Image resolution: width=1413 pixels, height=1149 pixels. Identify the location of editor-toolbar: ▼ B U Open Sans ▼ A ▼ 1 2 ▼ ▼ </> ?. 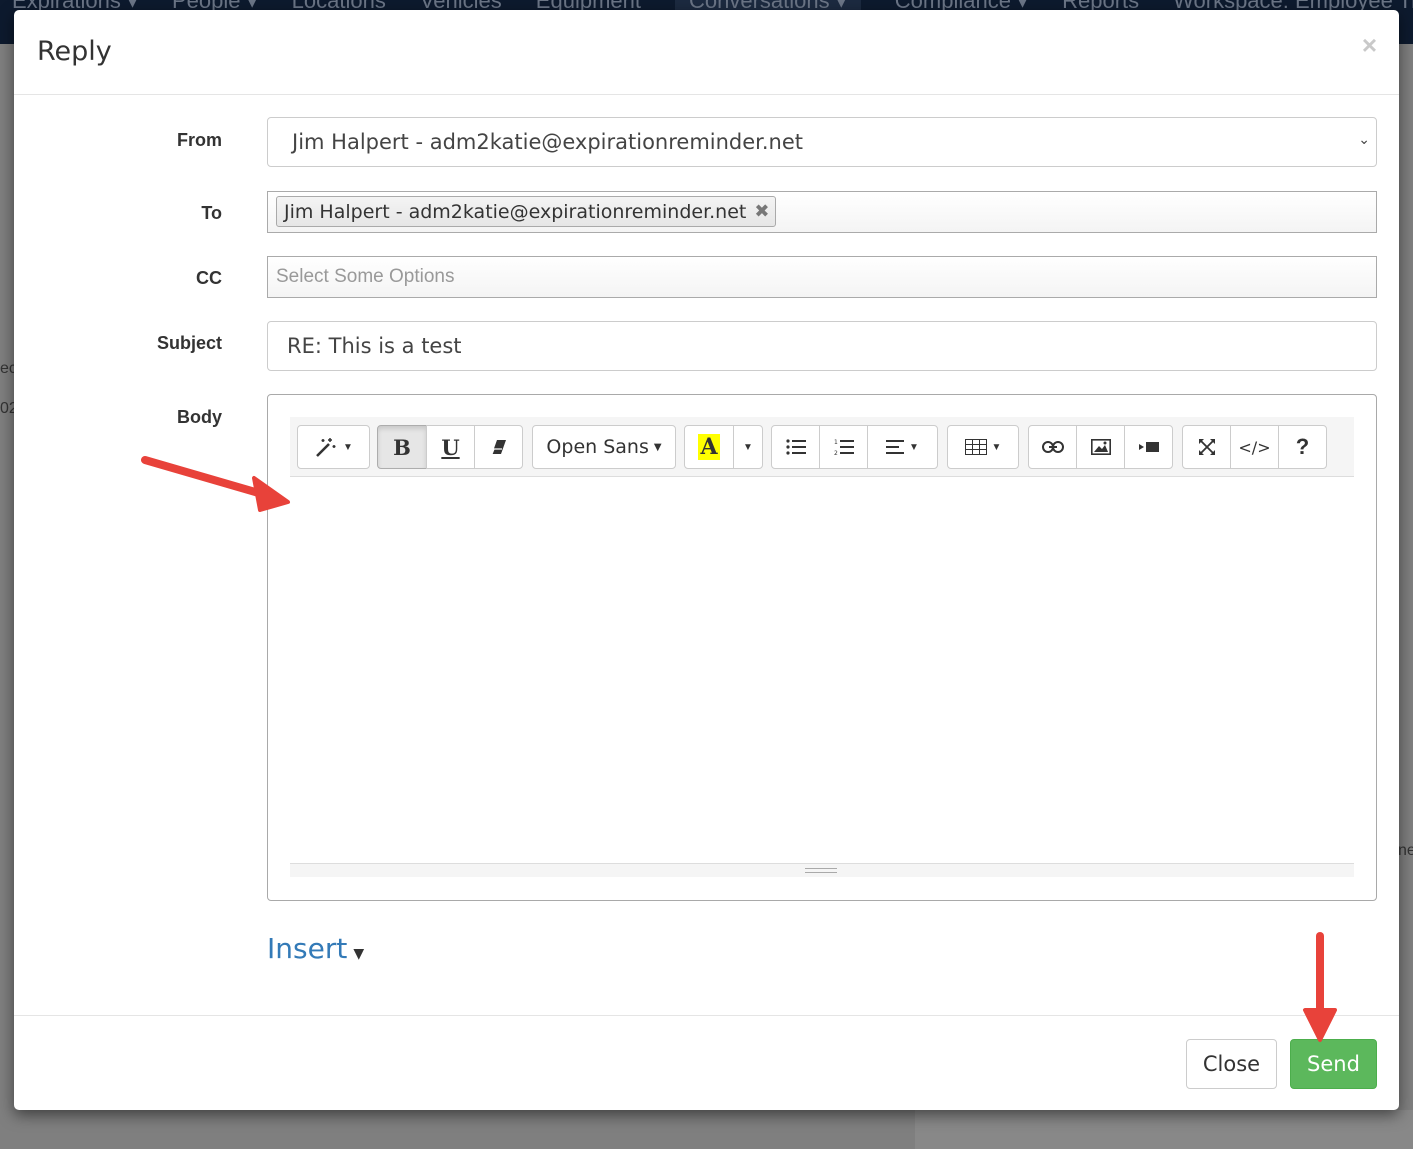
(822, 447).